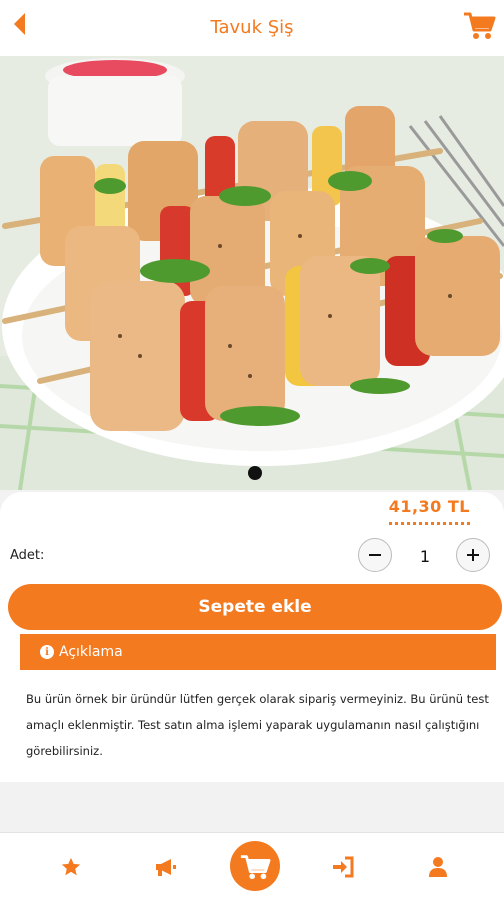 The image size is (504, 900). Describe the element at coordinates (258, 652) in the screenshot. I see `description-header: i Açıklama` at that location.